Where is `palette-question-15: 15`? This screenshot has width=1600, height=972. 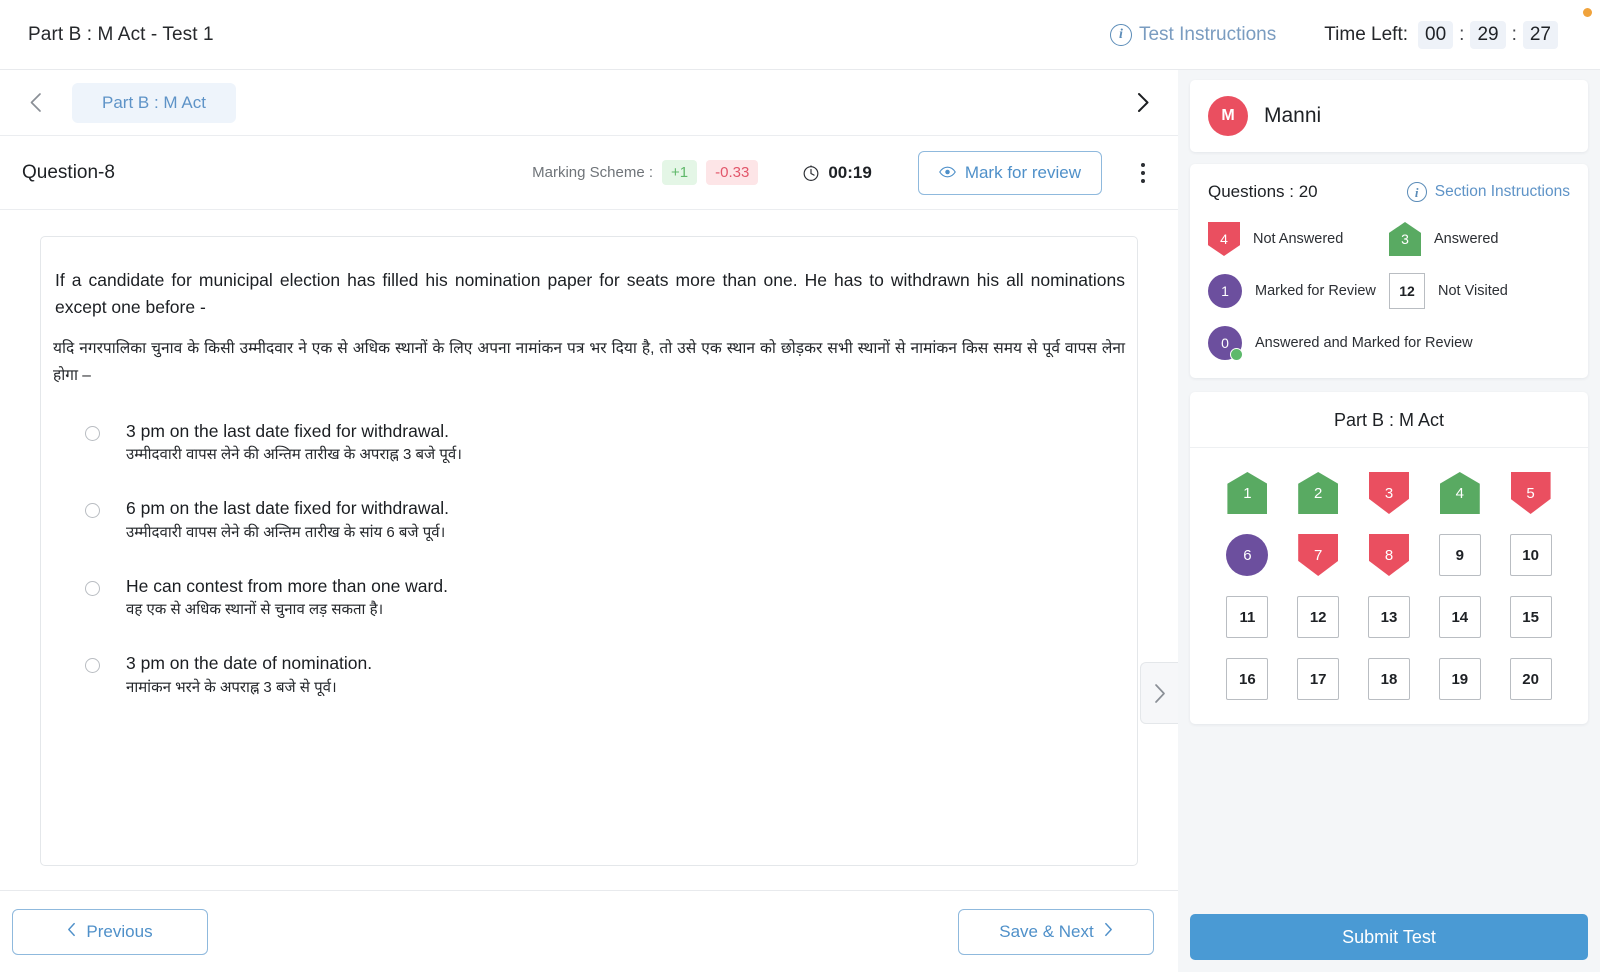 palette-question-15: 15 is located at coordinates (1530, 617).